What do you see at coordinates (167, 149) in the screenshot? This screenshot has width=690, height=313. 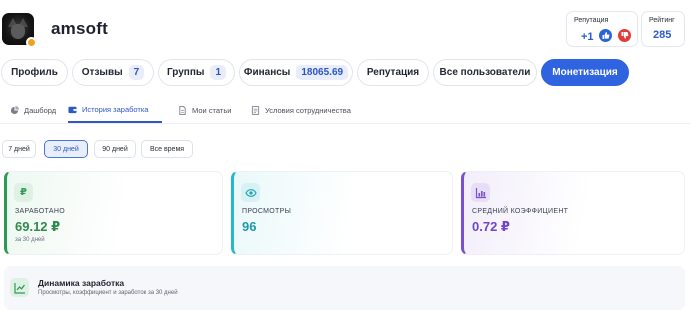 I see `period-all-time: Все время` at bounding box center [167, 149].